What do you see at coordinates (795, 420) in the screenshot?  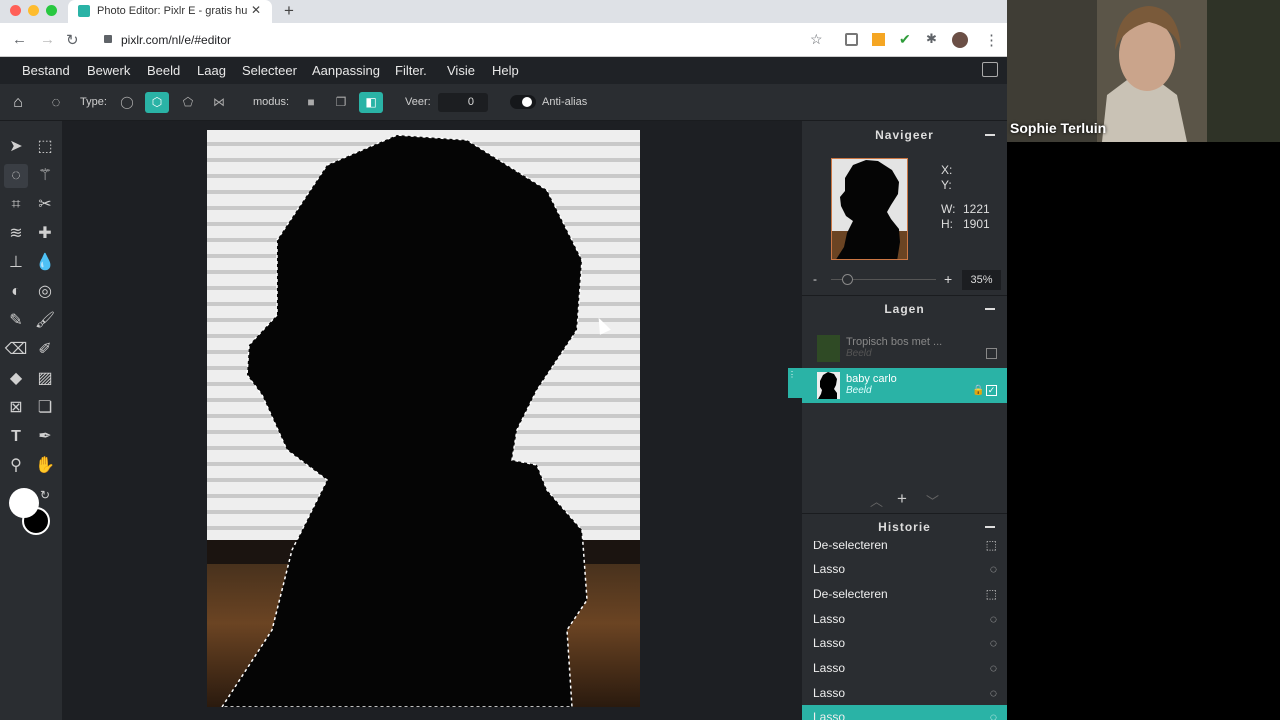 I see `panel-collapse-strip: ⋮` at bounding box center [795, 420].